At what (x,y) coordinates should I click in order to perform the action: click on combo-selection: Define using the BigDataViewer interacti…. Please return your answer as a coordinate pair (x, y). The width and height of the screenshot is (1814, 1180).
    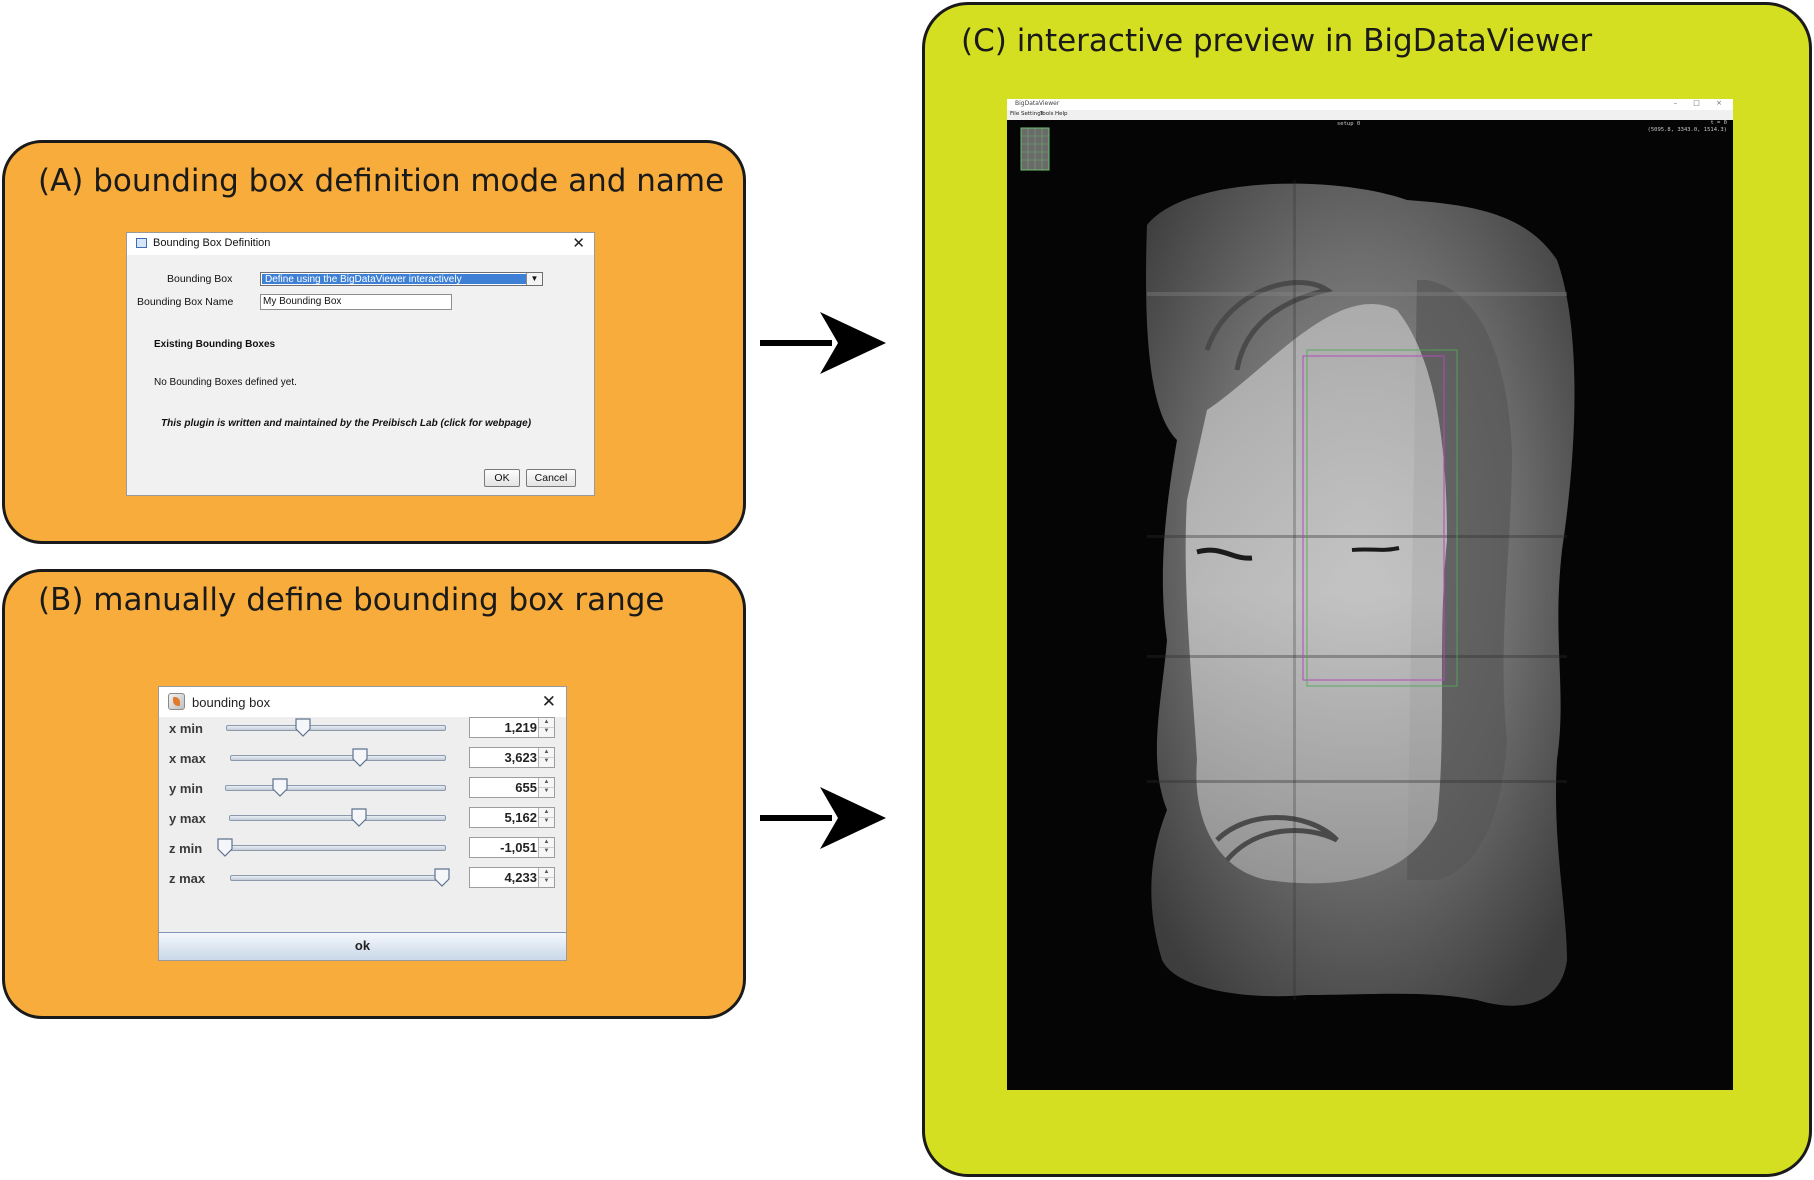
    Looking at the image, I should click on (394, 279).